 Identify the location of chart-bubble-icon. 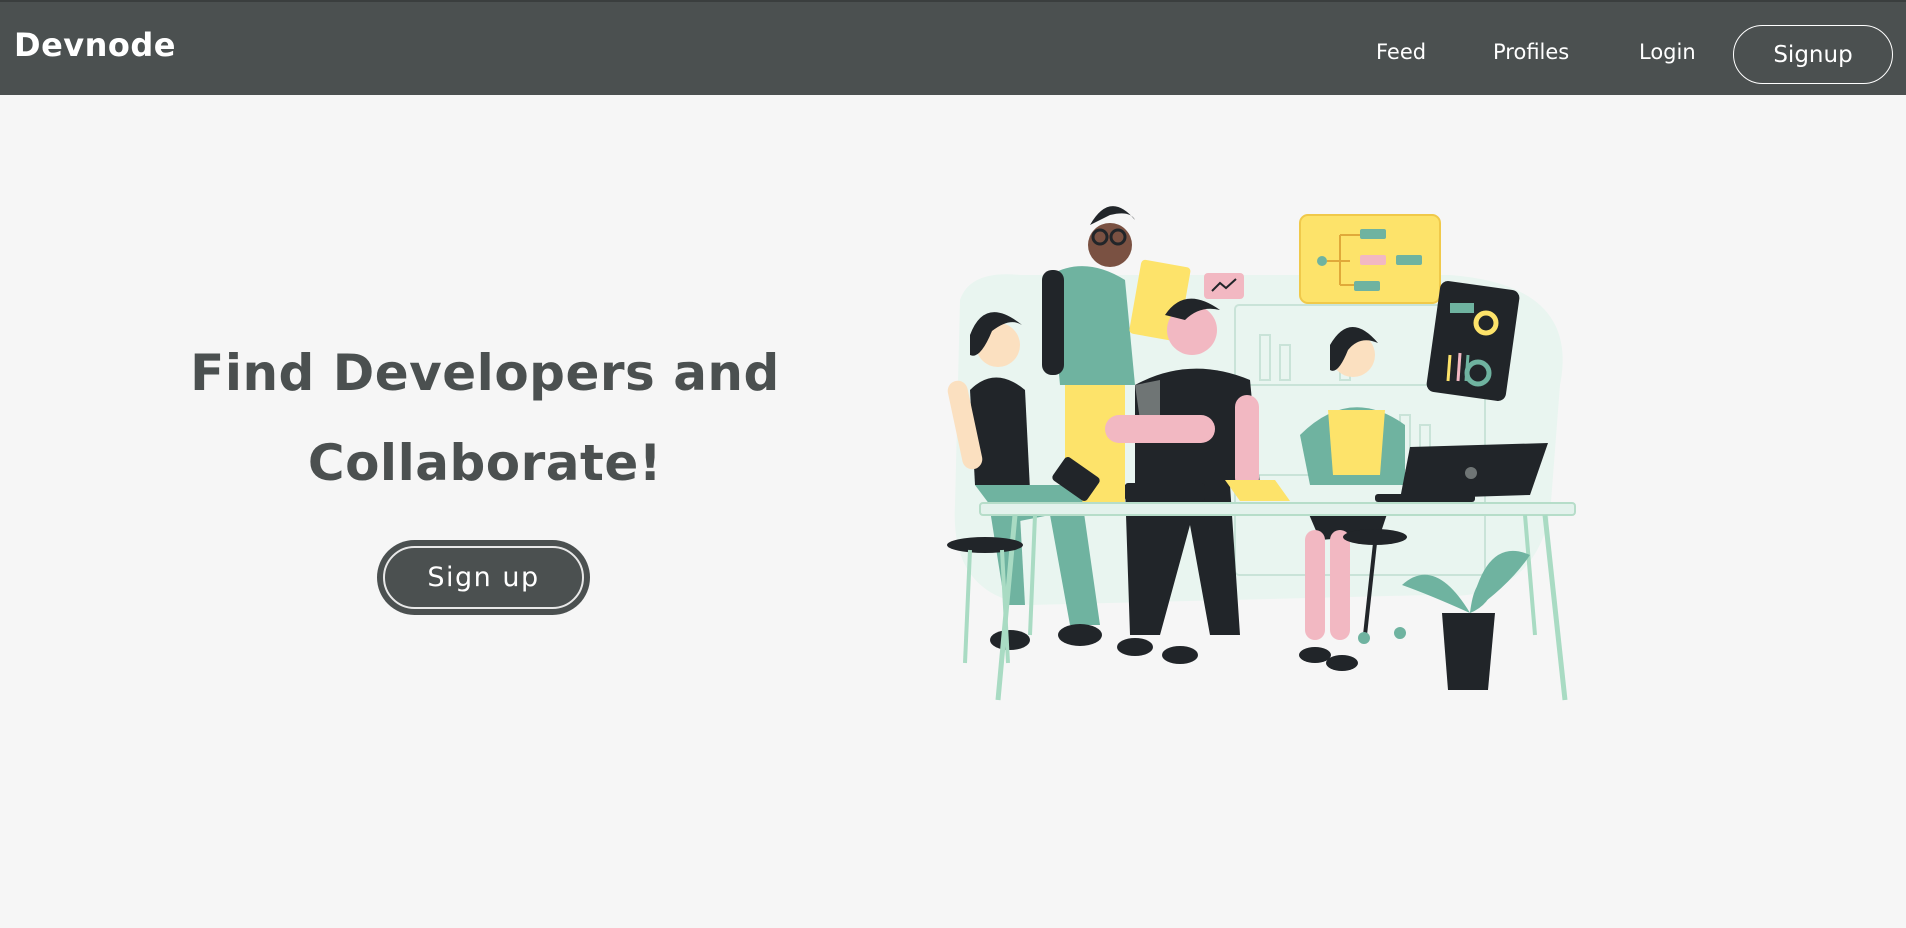
(1224, 286).